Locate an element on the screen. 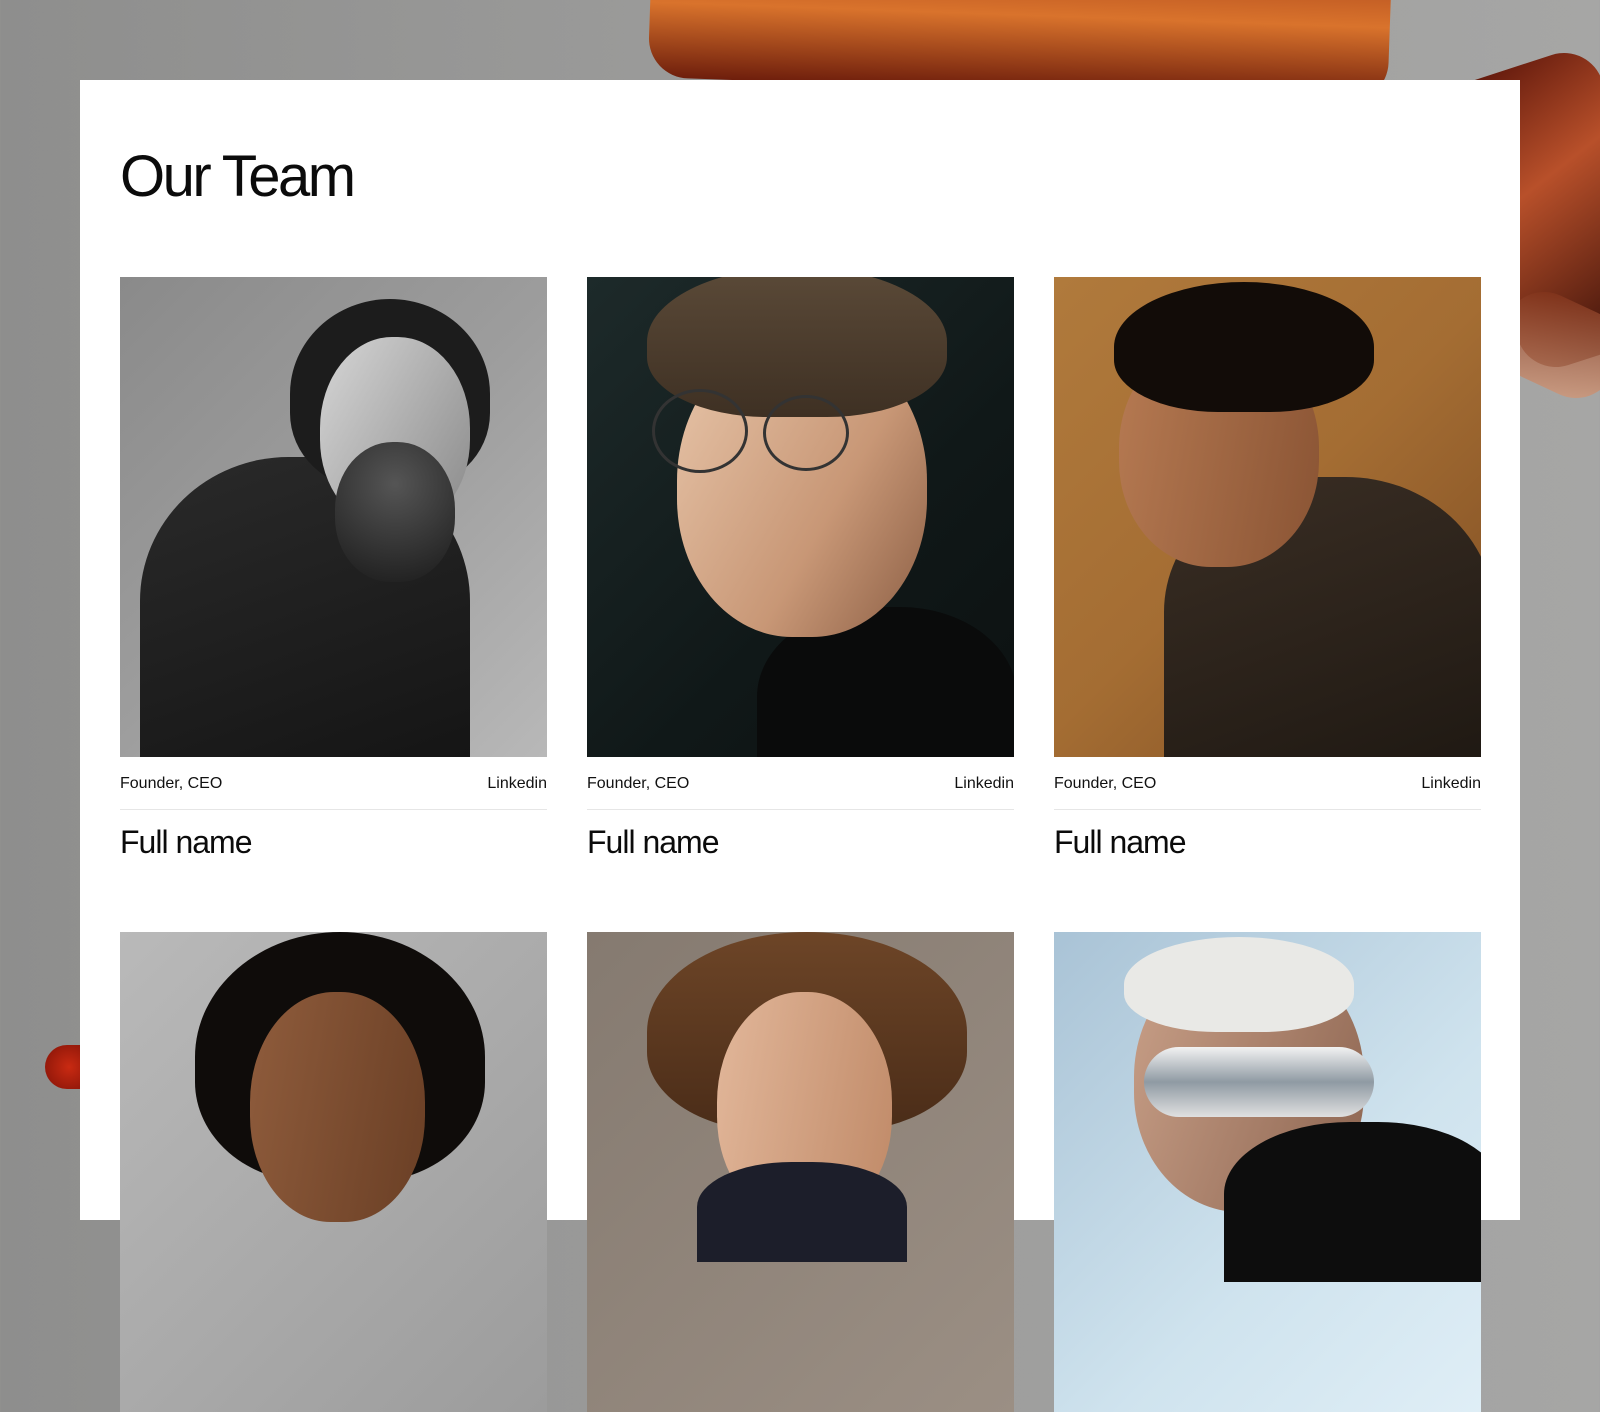 The height and width of the screenshot is (1412, 1600). page-title: Our Team is located at coordinates (238, 176).